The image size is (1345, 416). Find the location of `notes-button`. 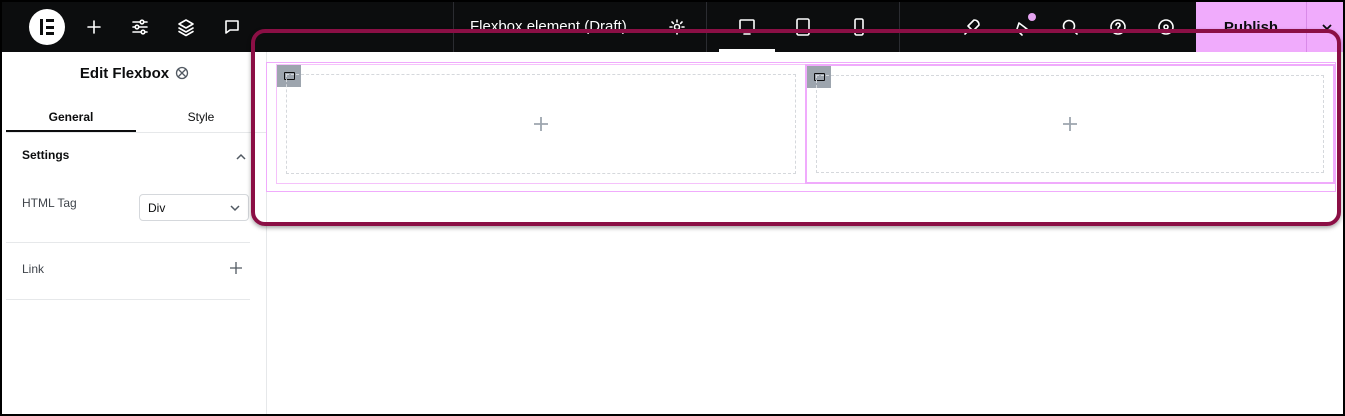

notes-button is located at coordinates (232, 27).